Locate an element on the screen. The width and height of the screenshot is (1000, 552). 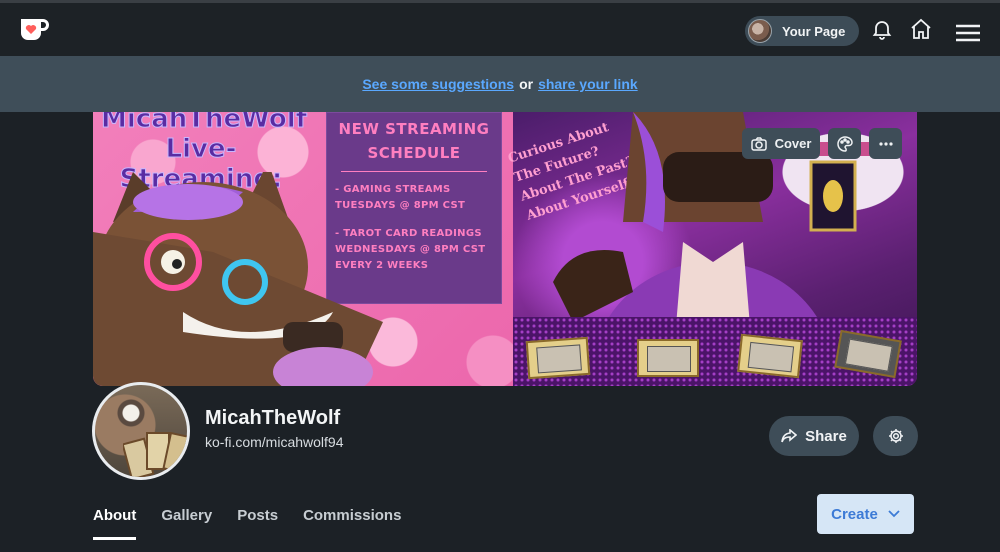
tab-gallery: Gallery is located at coordinates (186, 522).